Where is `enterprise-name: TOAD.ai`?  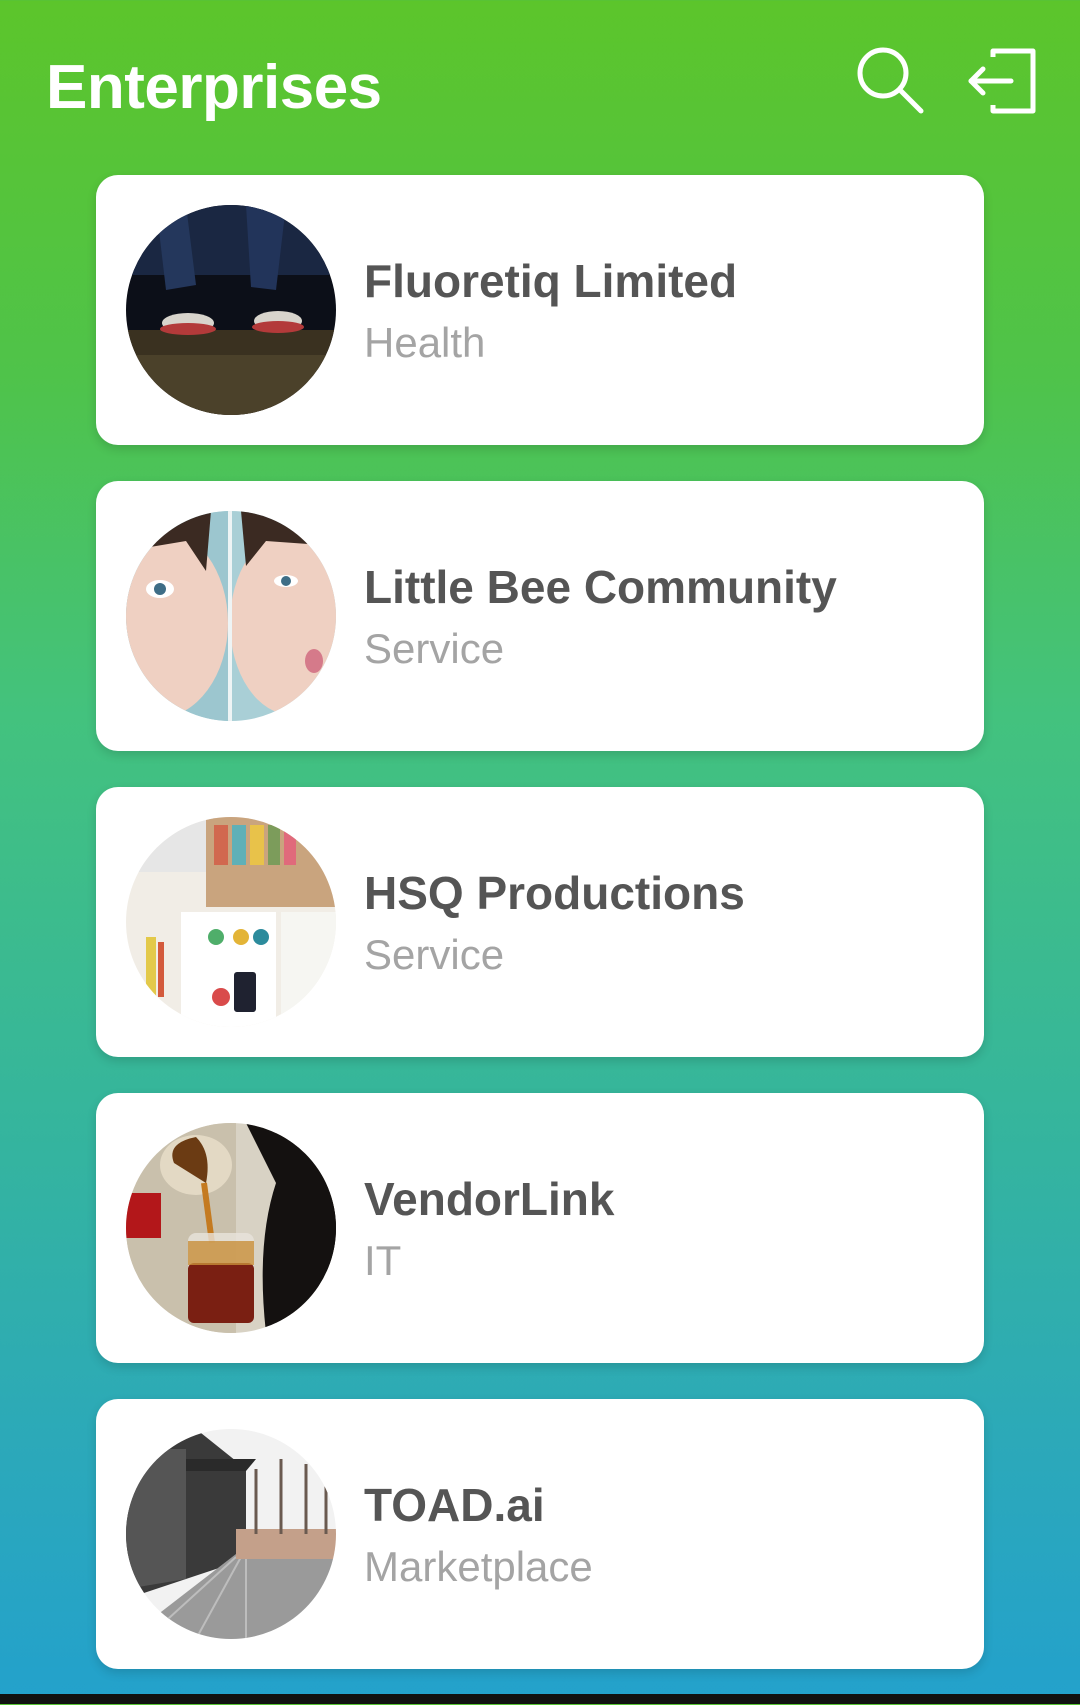 enterprise-name: TOAD.ai is located at coordinates (454, 1505).